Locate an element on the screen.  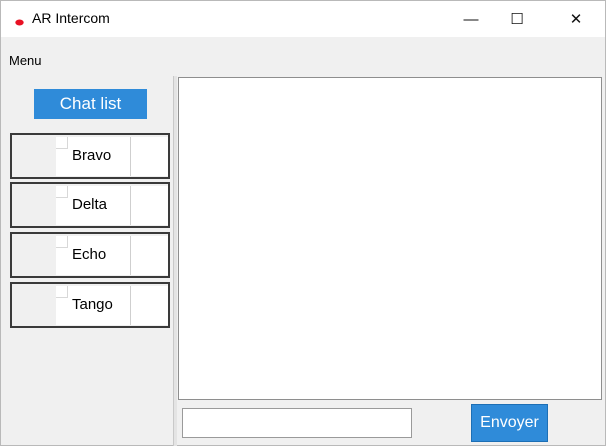
chat-item-label: Echo is located at coordinates (89, 254).